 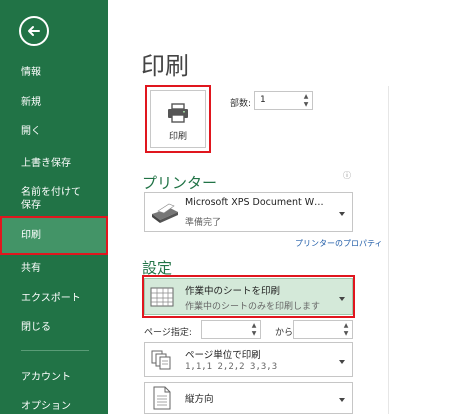 I want to click on collation-title: ページ単位で印刷, so click(x=223, y=355).